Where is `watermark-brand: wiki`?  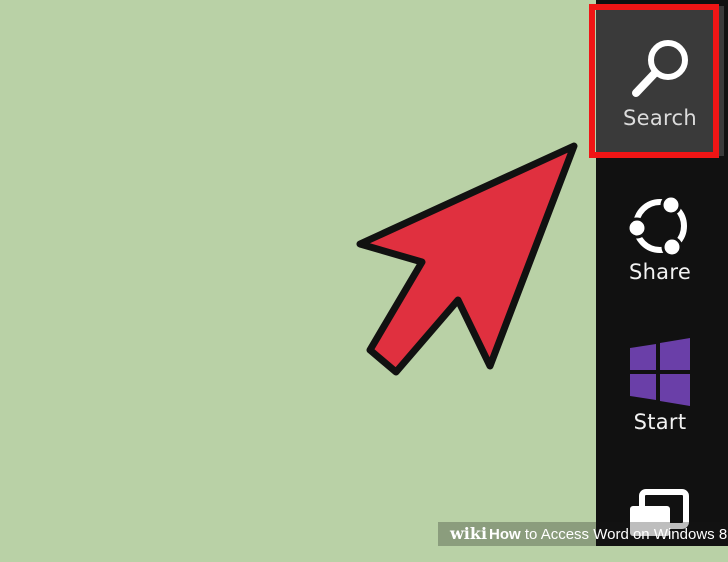
watermark-brand: wiki is located at coordinates (469, 533).